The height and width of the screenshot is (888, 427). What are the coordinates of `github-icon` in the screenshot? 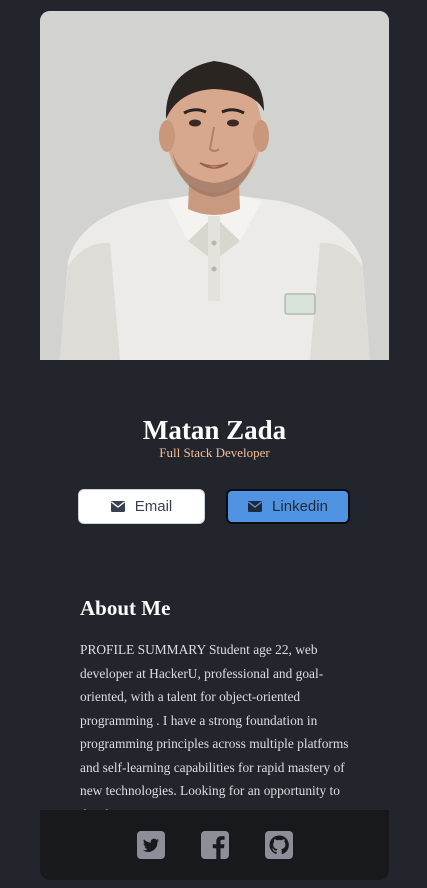 It's located at (278, 845).